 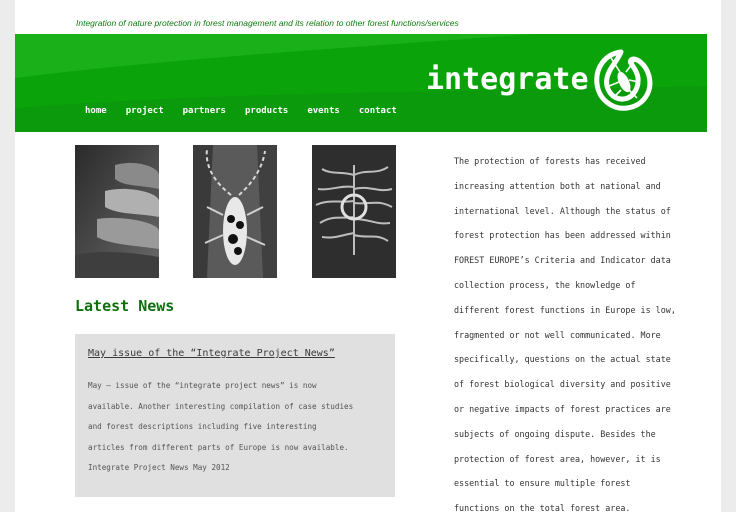 What do you see at coordinates (550, 161) in the screenshot?
I see `intro-line: The protection of forests has received` at bounding box center [550, 161].